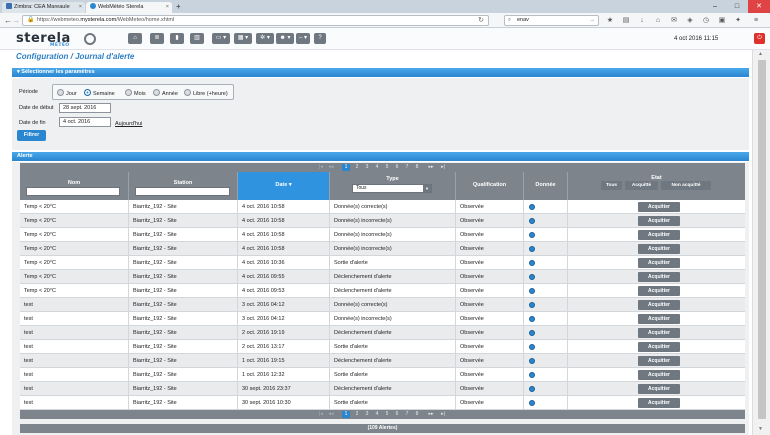 Image resolution: width=770 pixels, height=435 pixels. What do you see at coordinates (165, 93) in the screenshot?
I see `radio-annee: Année` at bounding box center [165, 93].